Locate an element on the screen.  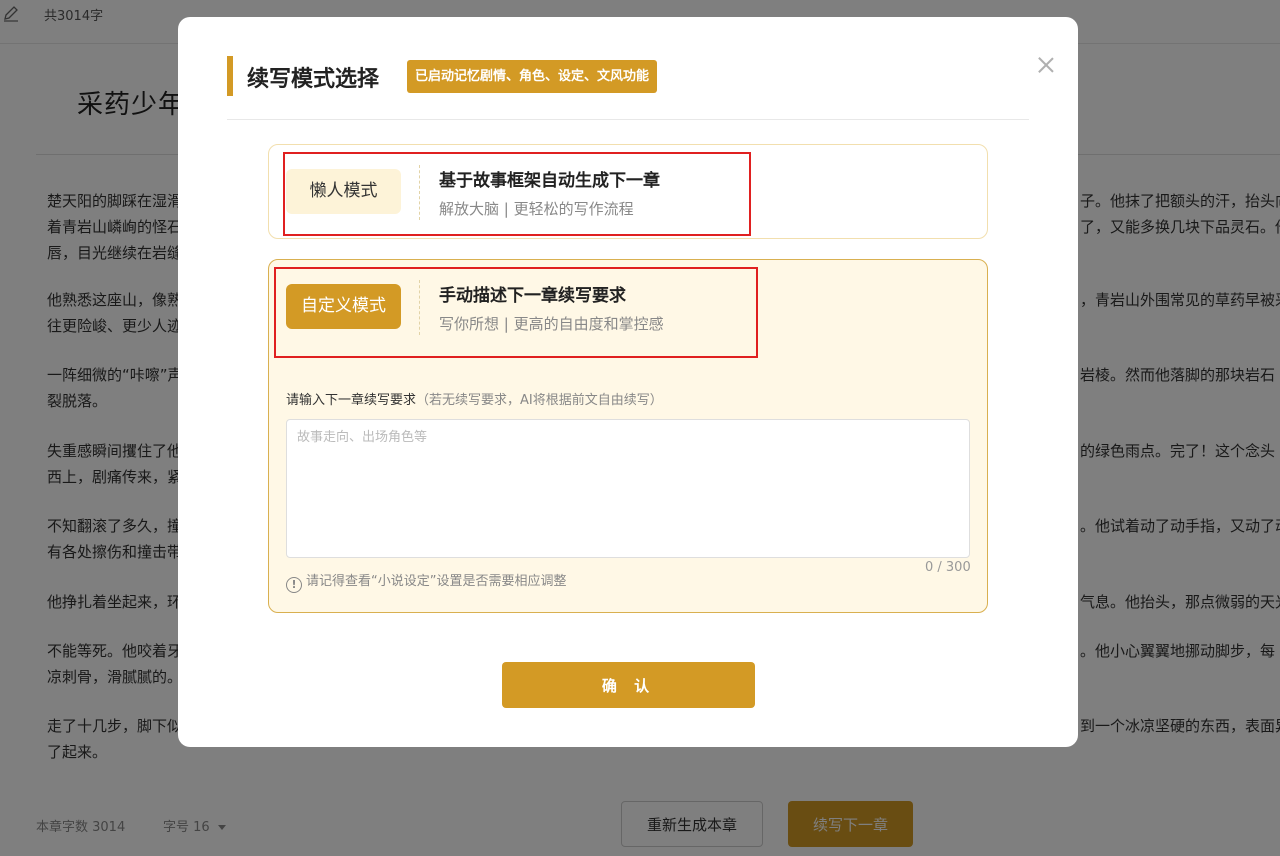
requirement-label: 请输入下一章续写要求（若无续写要求，AI将根据前文自由续写） is located at coordinates (474, 398).